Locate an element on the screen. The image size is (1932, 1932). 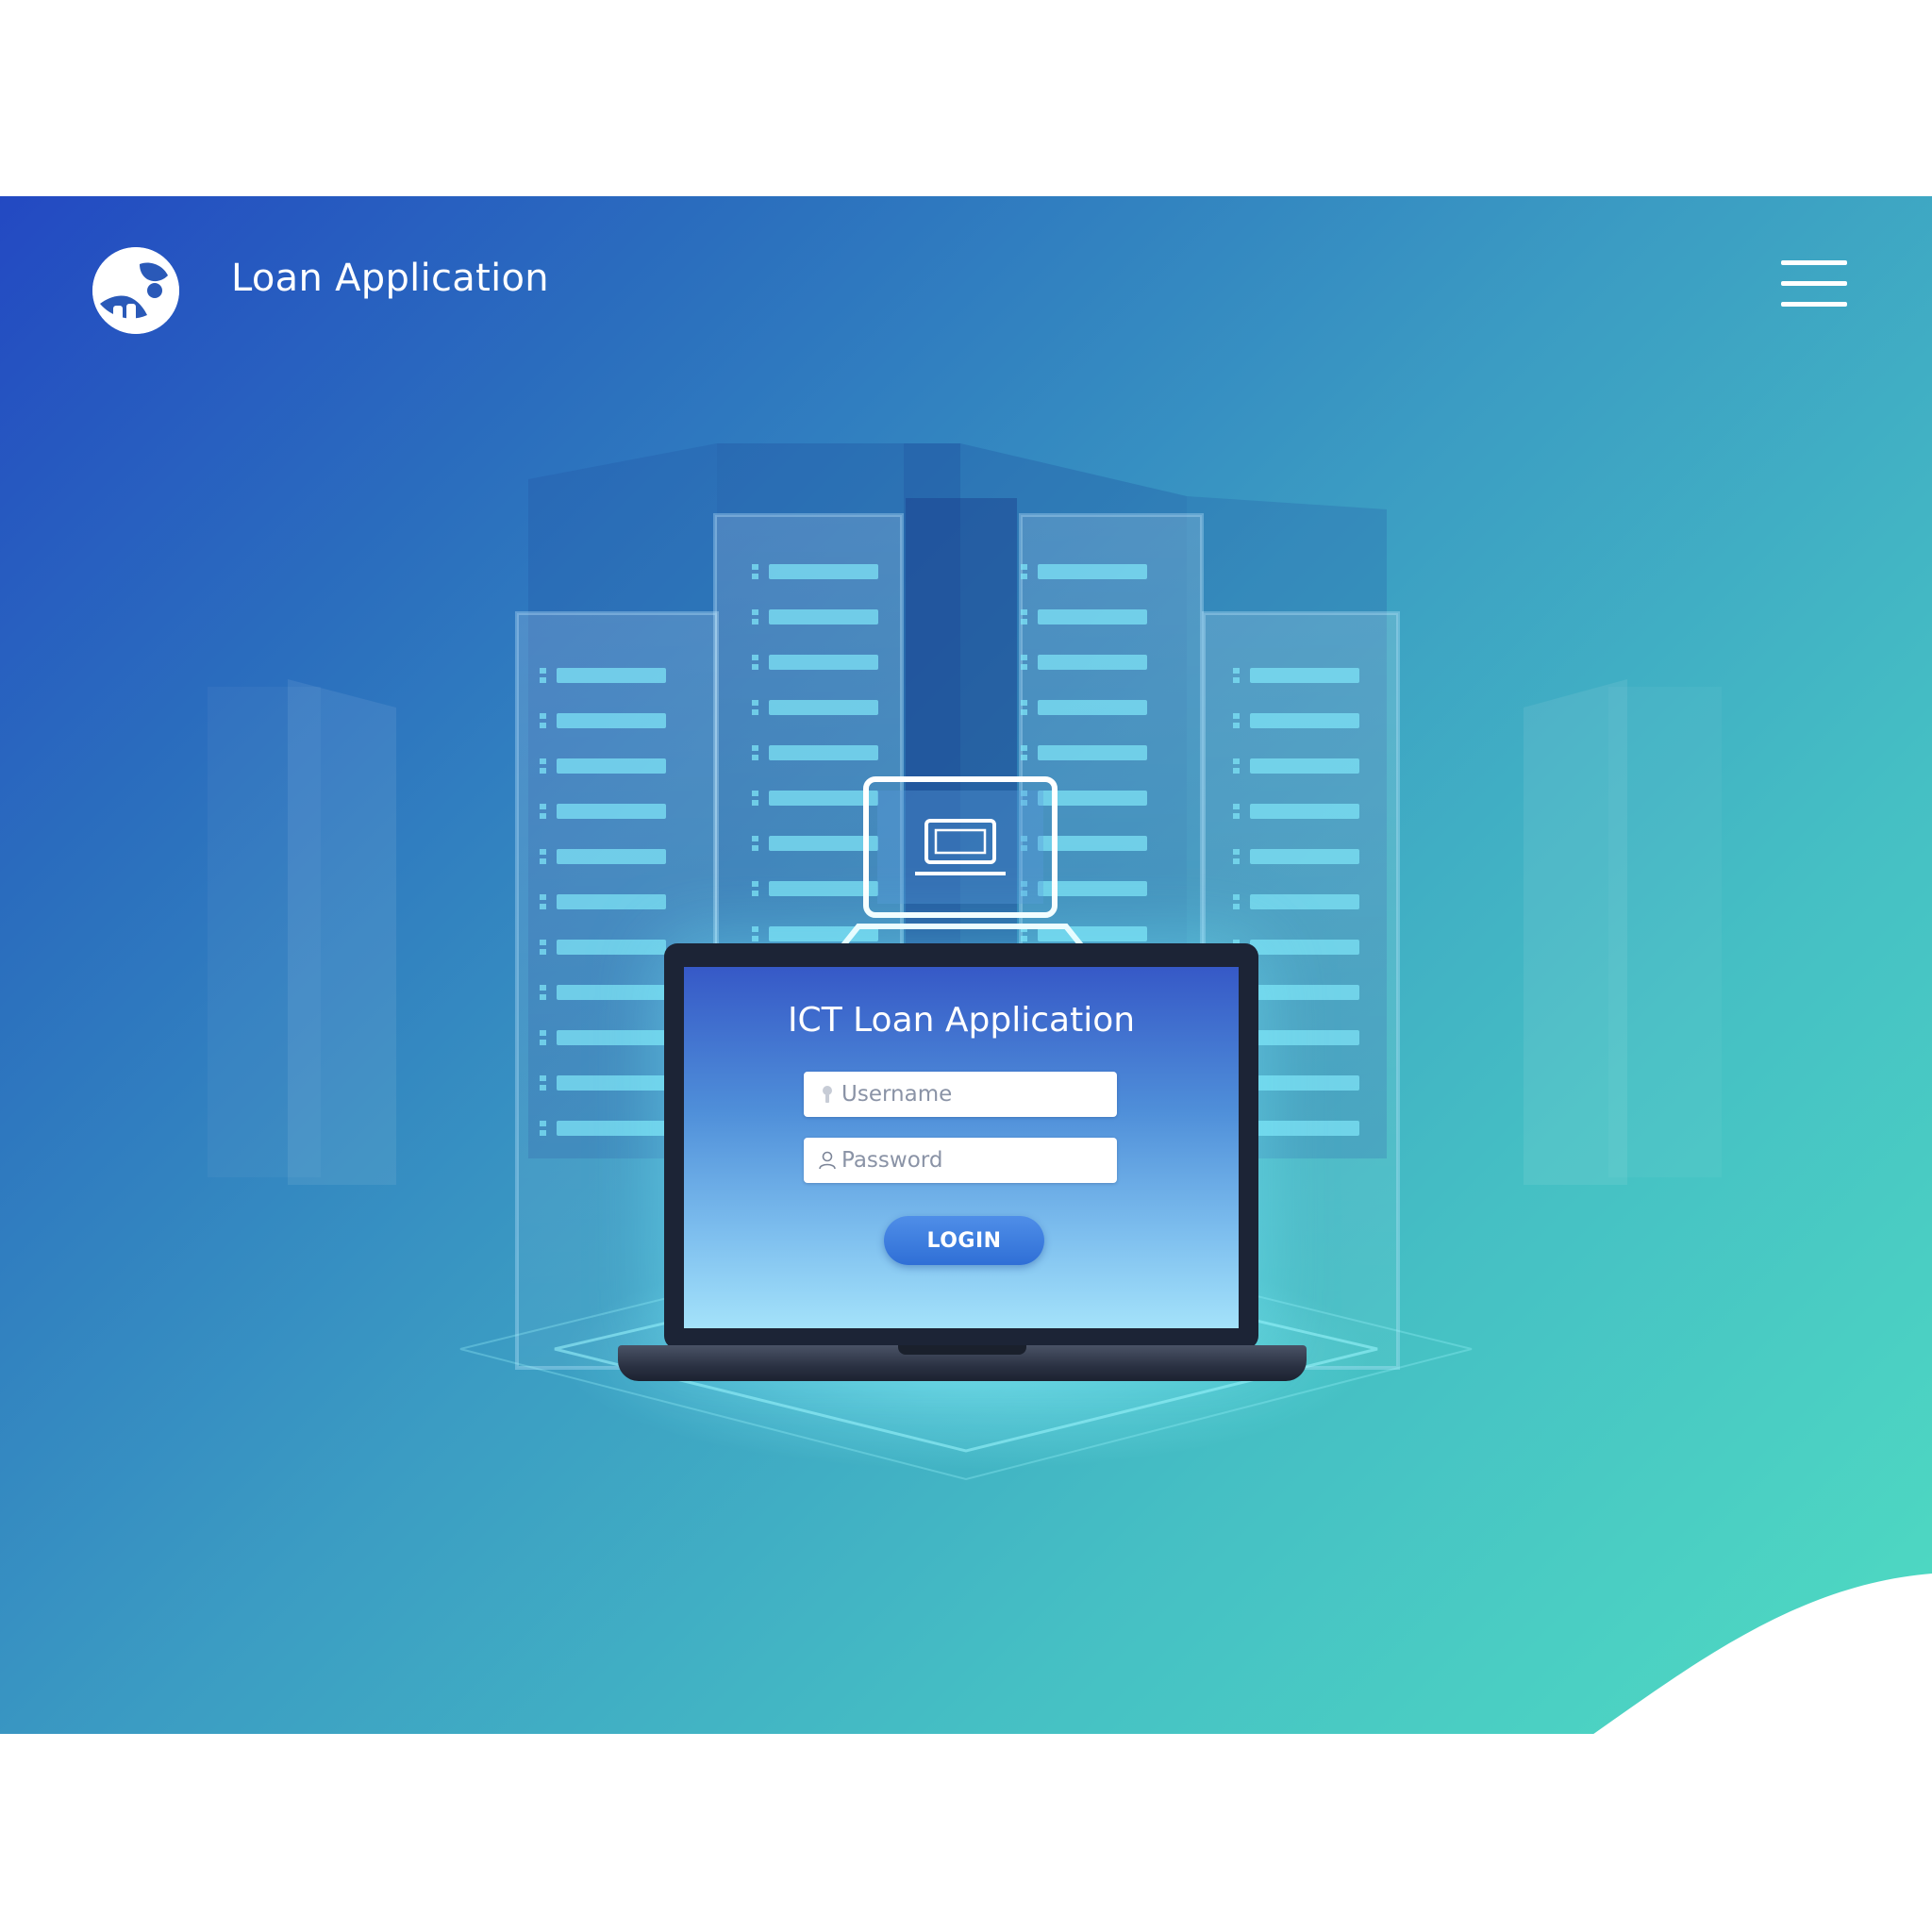
login-button: LOGIN is located at coordinates (964, 1241).